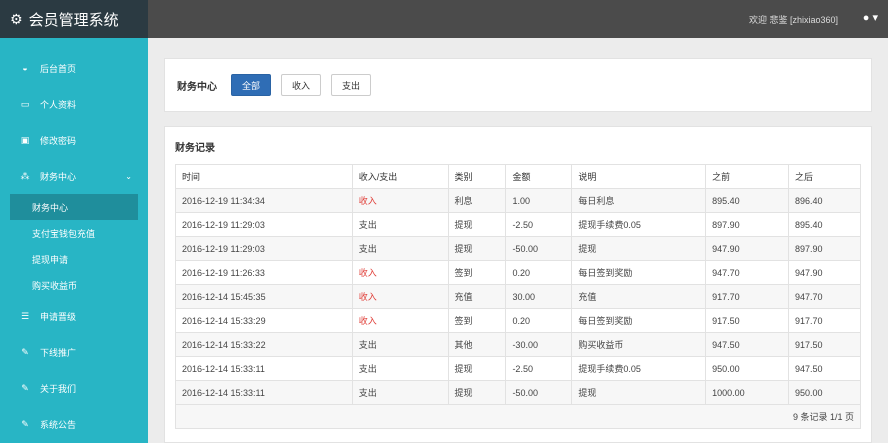 The height and width of the screenshot is (443, 888). What do you see at coordinates (128, 176) in the screenshot?
I see `chevron-down-icon: ⌄` at bounding box center [128, 176].